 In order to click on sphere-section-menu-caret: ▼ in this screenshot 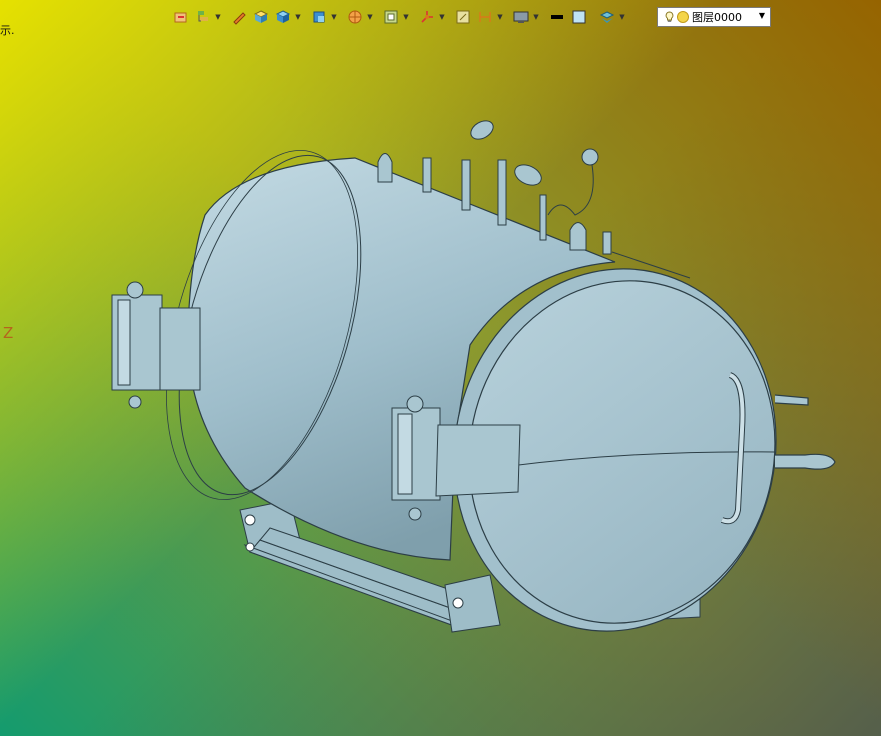, I will do `click(370, 17)`.